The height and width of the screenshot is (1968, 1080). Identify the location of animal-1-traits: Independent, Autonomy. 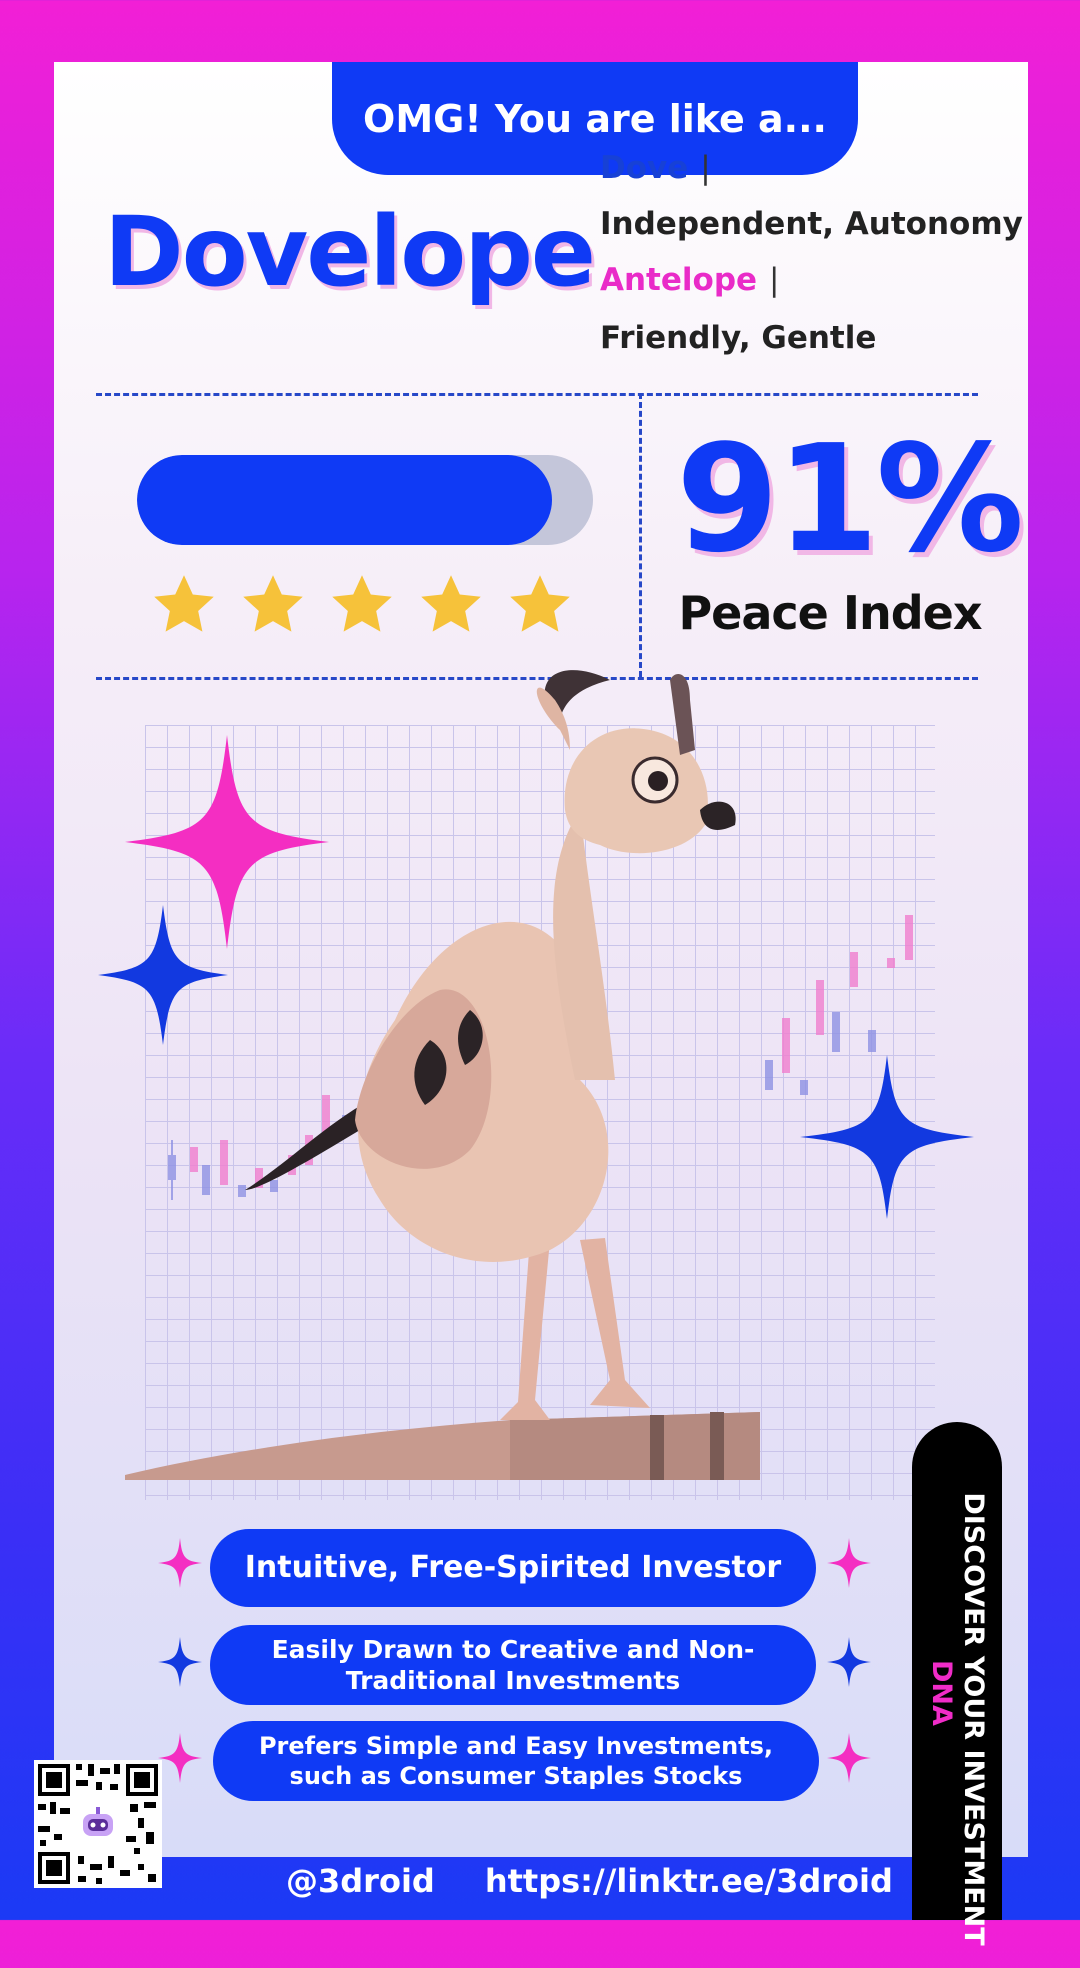
(811, 224).